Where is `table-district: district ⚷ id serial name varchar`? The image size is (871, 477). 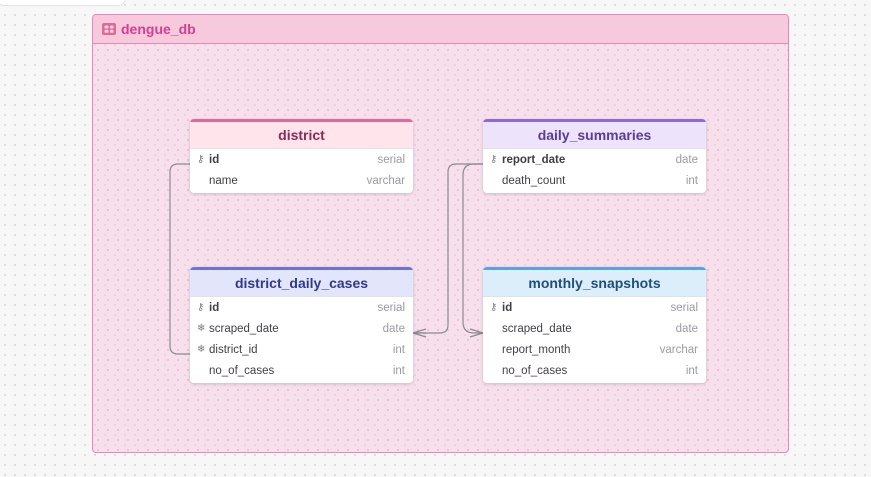
table-district: district ⚷ id serial name varchar is located at coordinates (301, 156).